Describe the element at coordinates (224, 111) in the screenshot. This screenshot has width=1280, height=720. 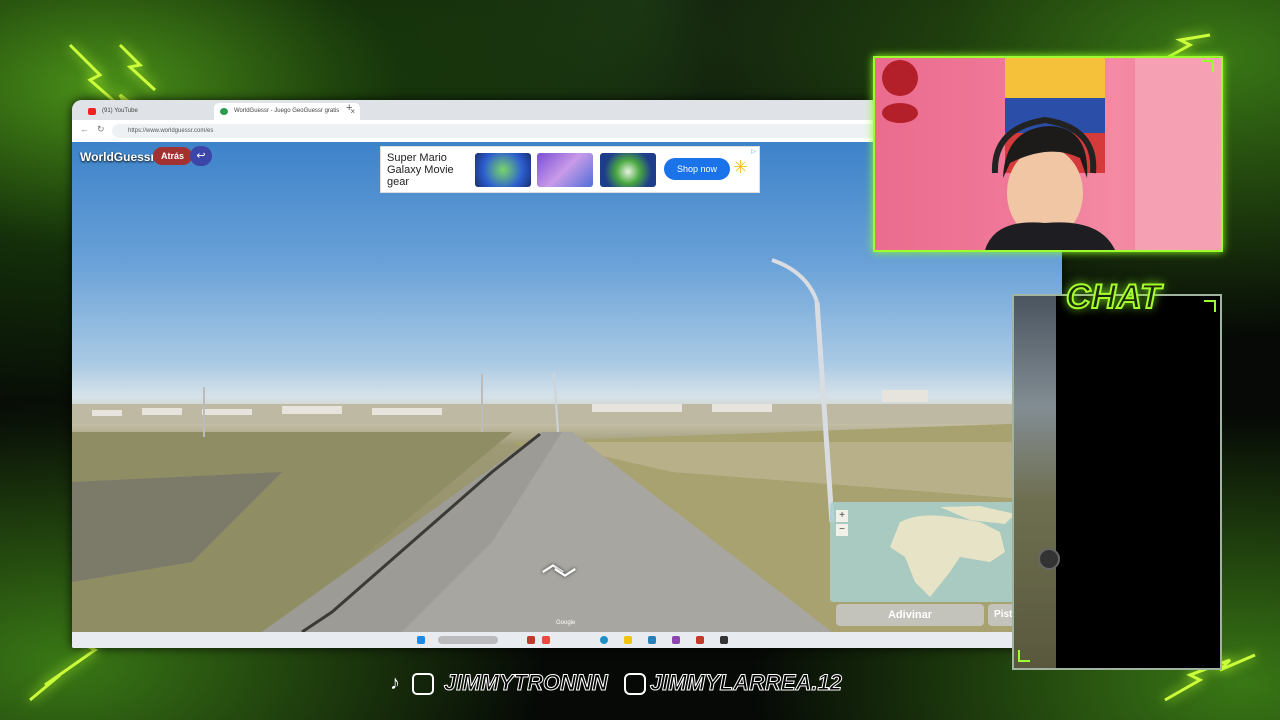
I see `worldguessr-icon` at that location.